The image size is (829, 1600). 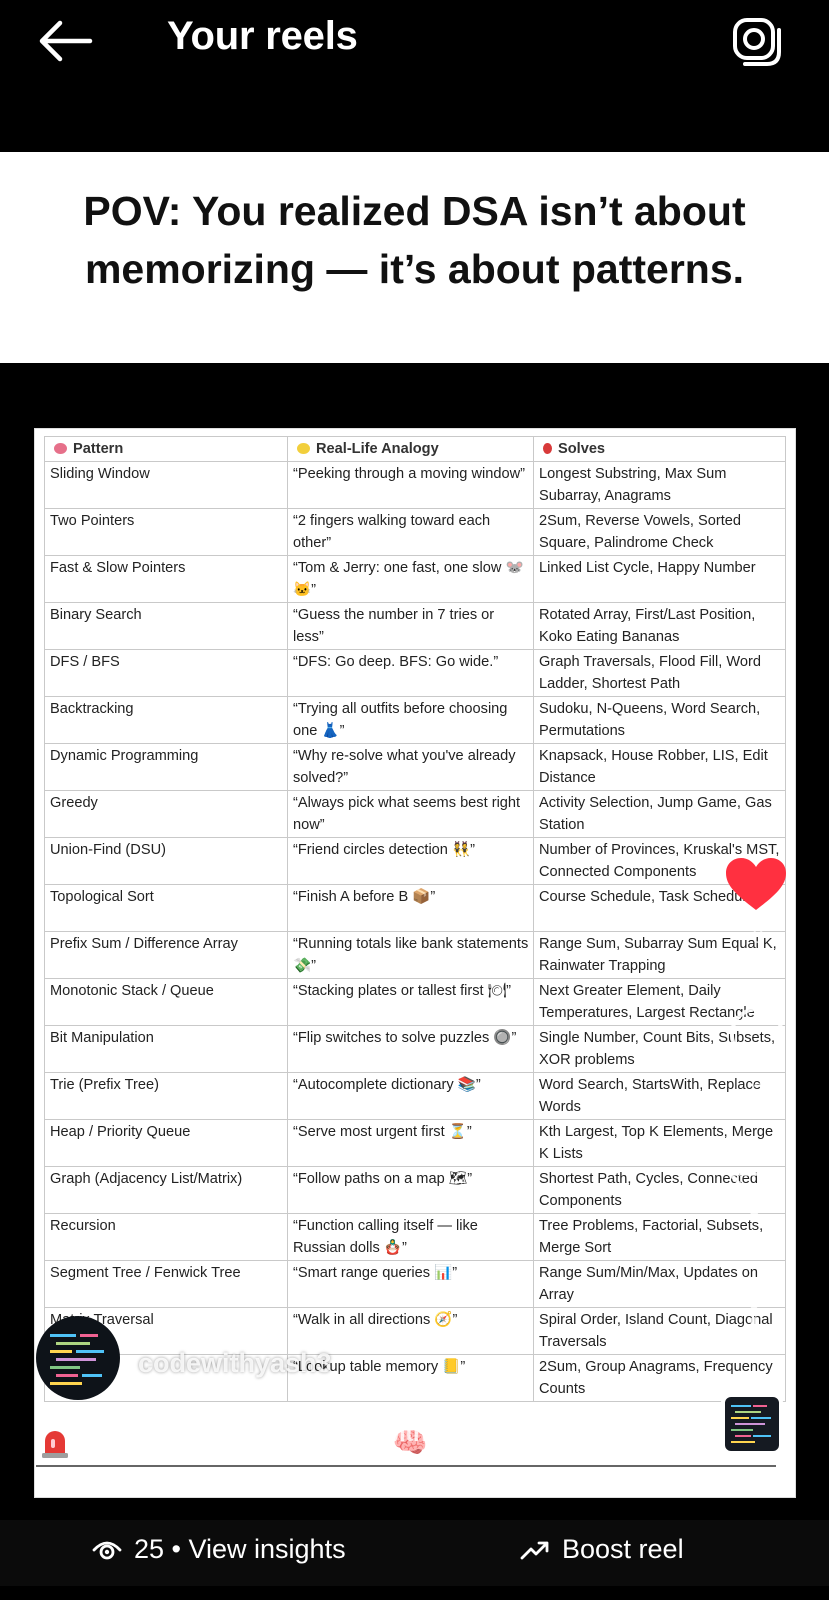 I want to click on reel-actions: 3 2, so click(x=774, y=800).